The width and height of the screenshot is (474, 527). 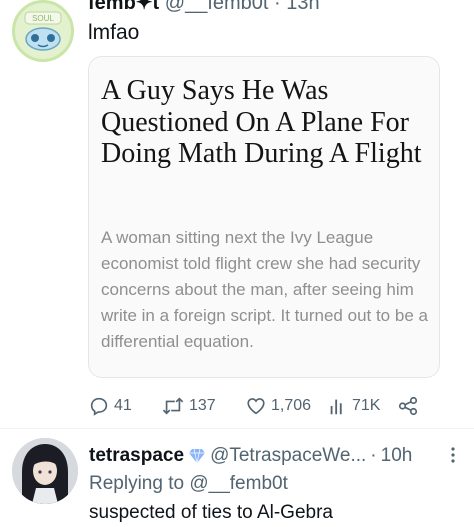 I want to click on reply-count: 41, so click(x=123, y=405).